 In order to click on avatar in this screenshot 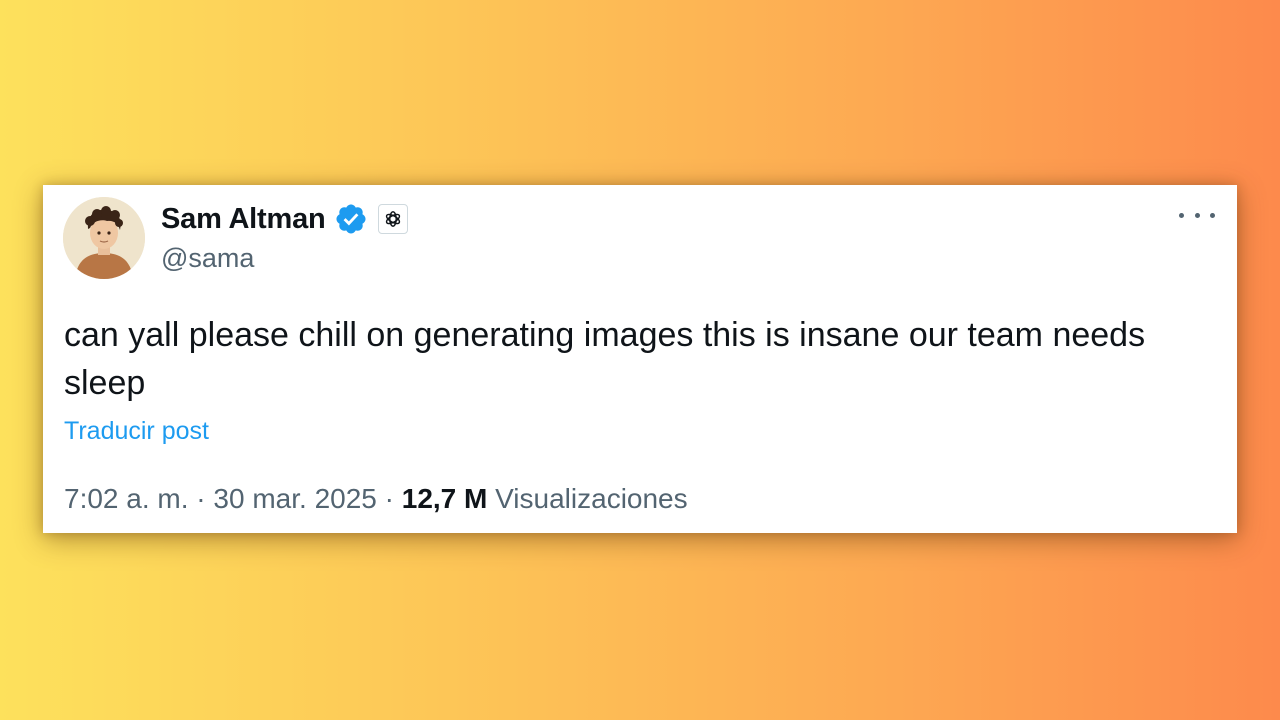, I will do `click(104, 238)`.